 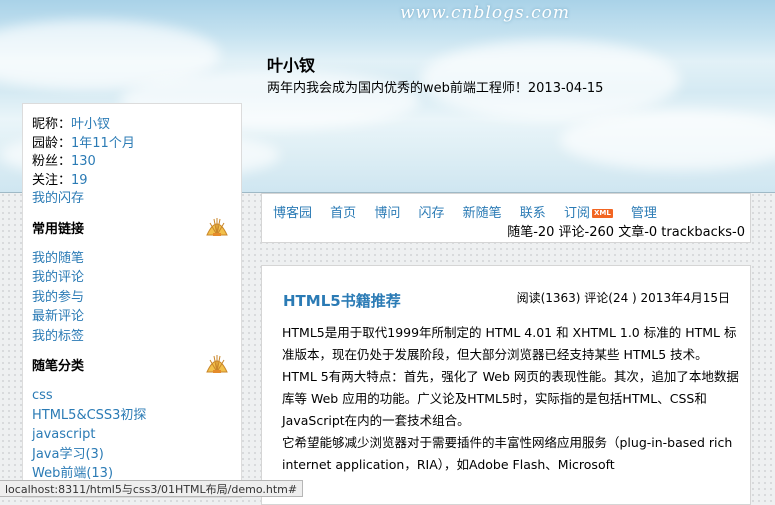 I want to click on common-links-title-text: 常用链接, so click(x=58, y=229).